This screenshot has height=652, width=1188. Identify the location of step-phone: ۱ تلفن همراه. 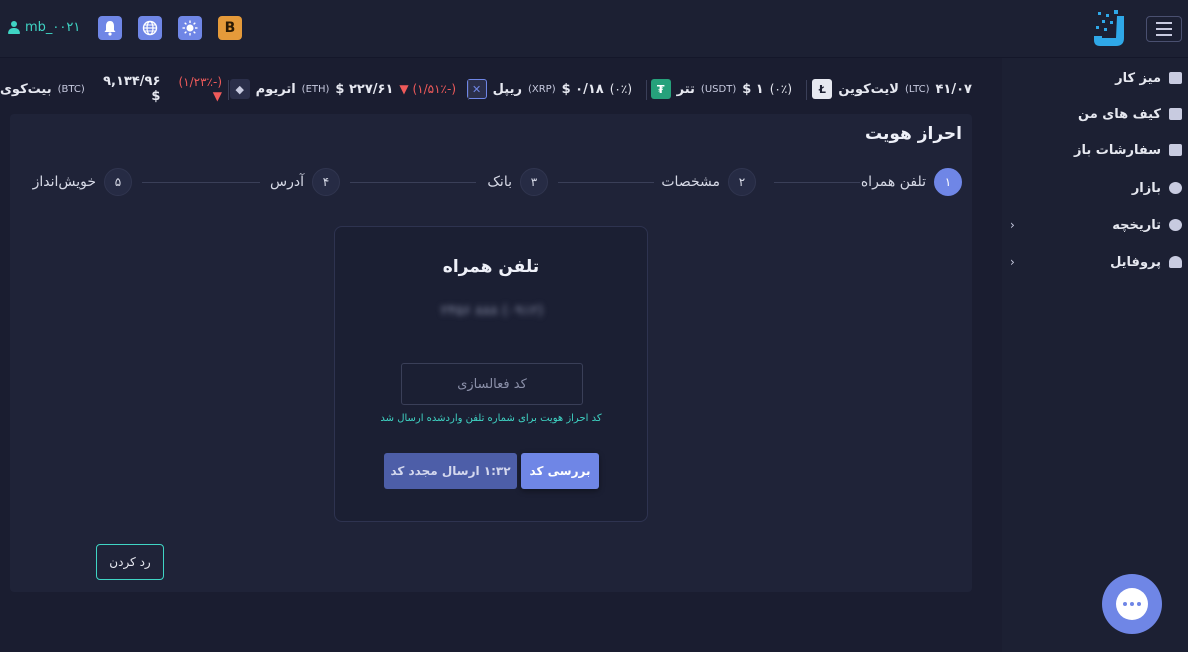
(911, 182).